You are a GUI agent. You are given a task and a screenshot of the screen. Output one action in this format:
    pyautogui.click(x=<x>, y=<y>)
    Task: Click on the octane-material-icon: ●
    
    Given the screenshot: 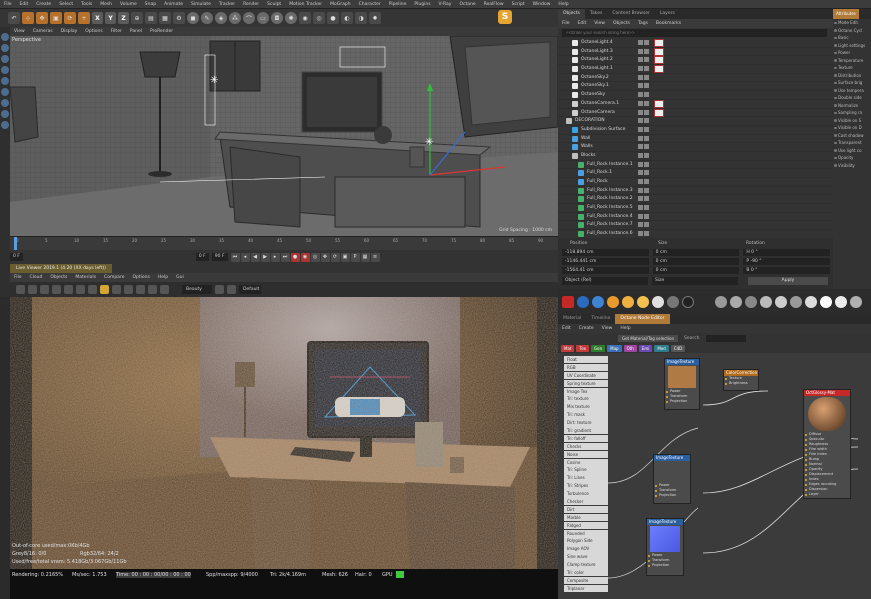 What is the action you would take?
    pyautogui.click(x=333, y=18)
    